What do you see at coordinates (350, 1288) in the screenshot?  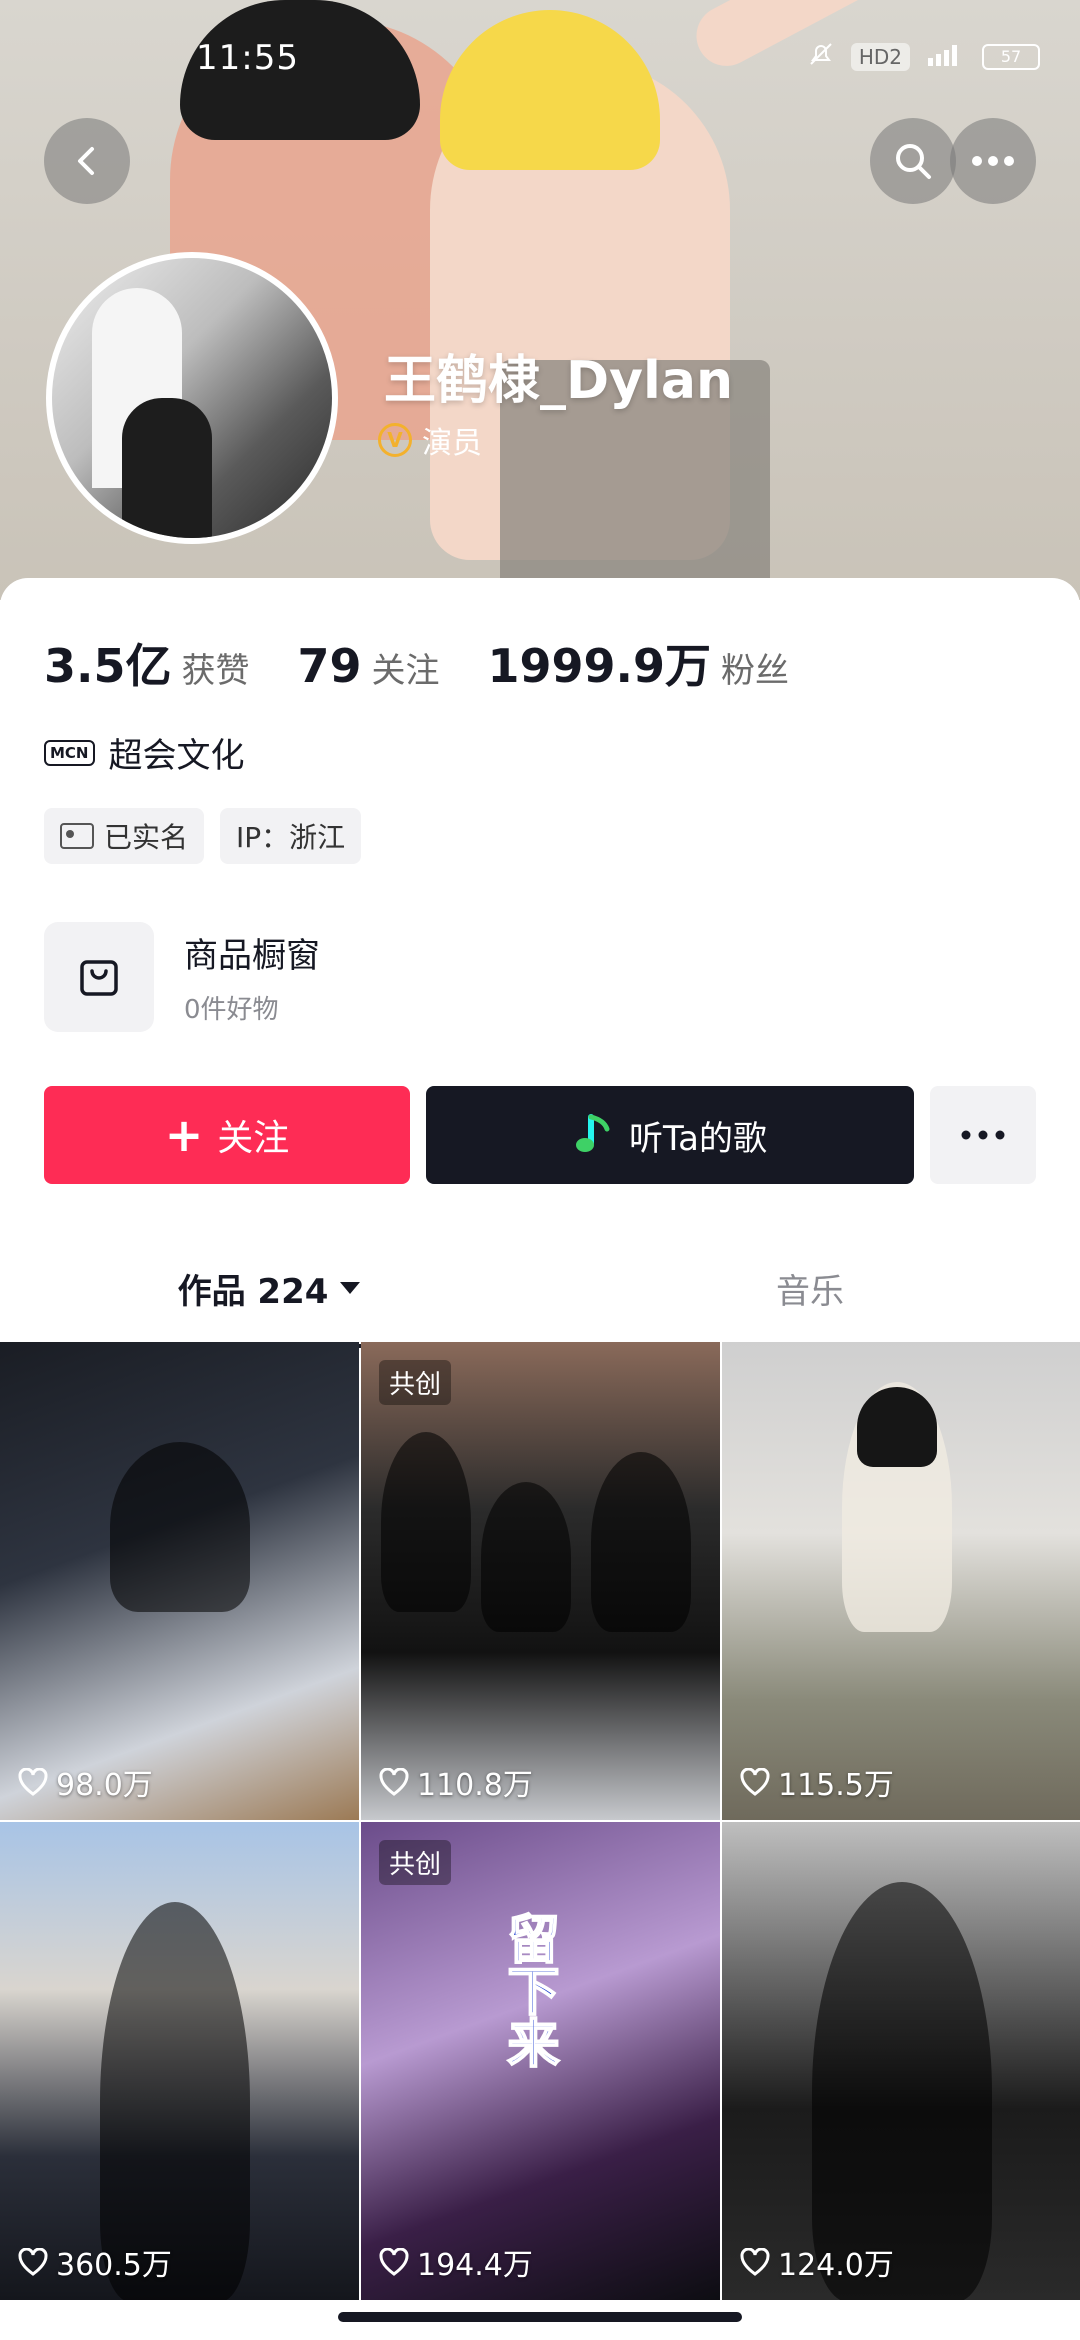 I see `caret-down-icon` at bounding box center [350, 1288].